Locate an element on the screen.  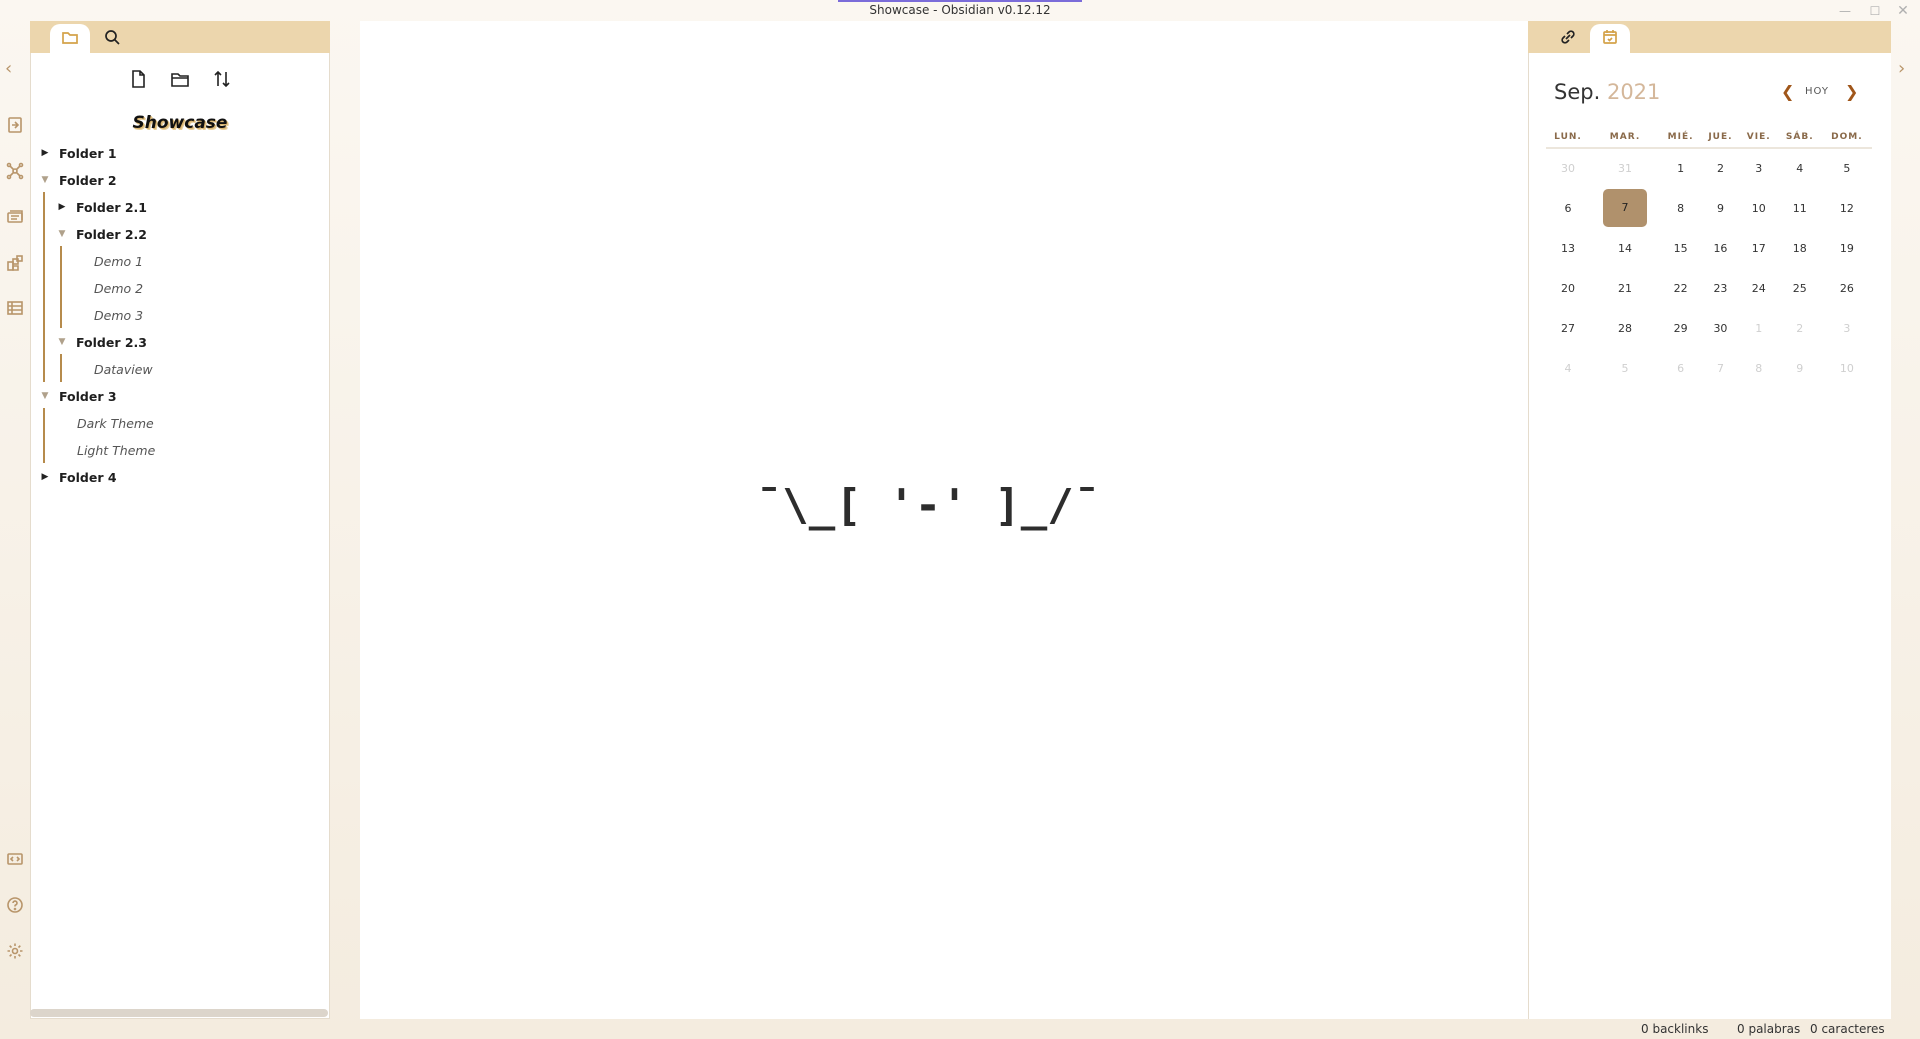
minimize-icon: — is located at coordinates (1845, 11).